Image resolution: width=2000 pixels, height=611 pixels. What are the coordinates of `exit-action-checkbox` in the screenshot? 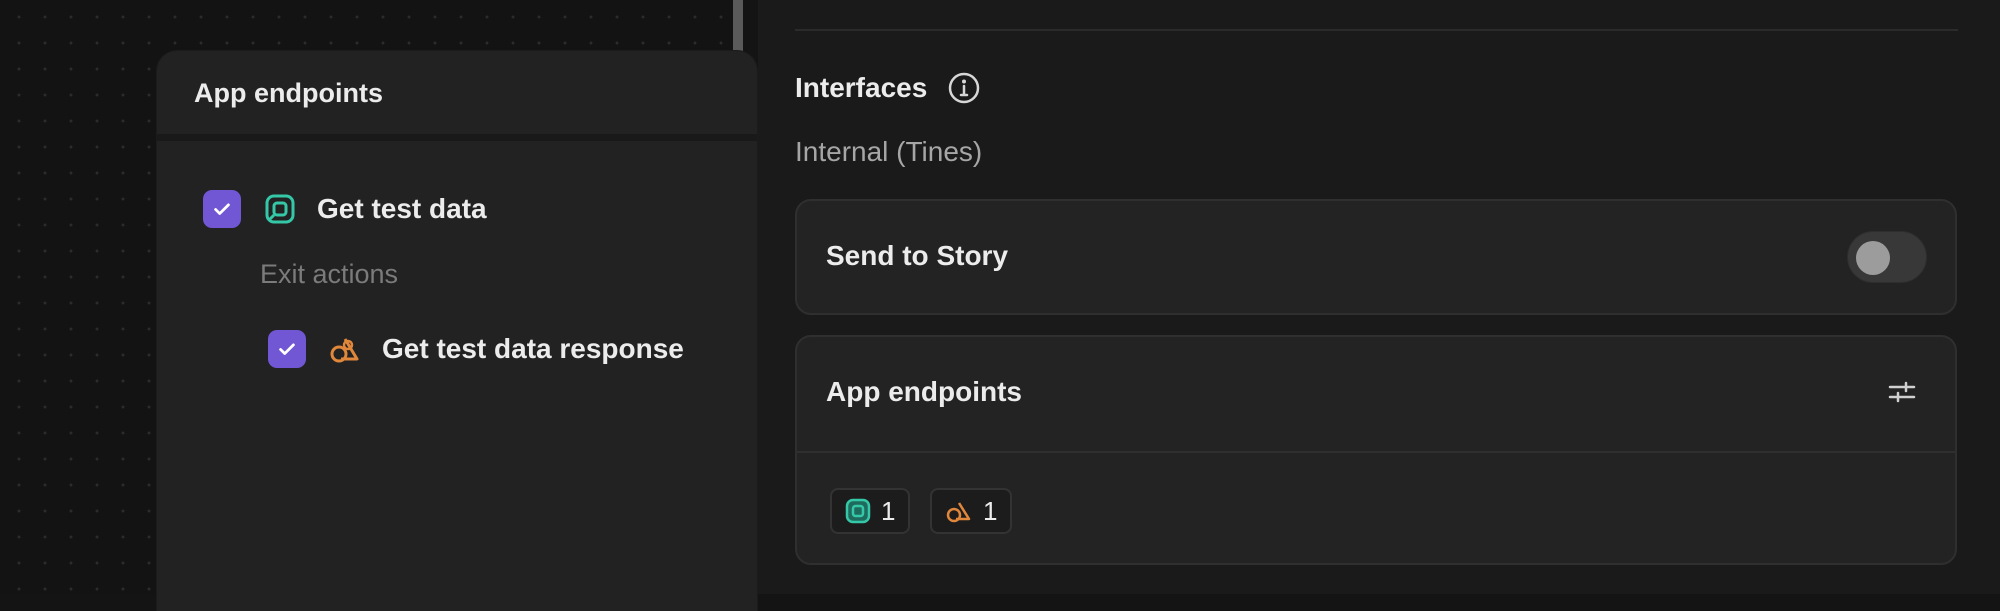 It's located at (287, 349).